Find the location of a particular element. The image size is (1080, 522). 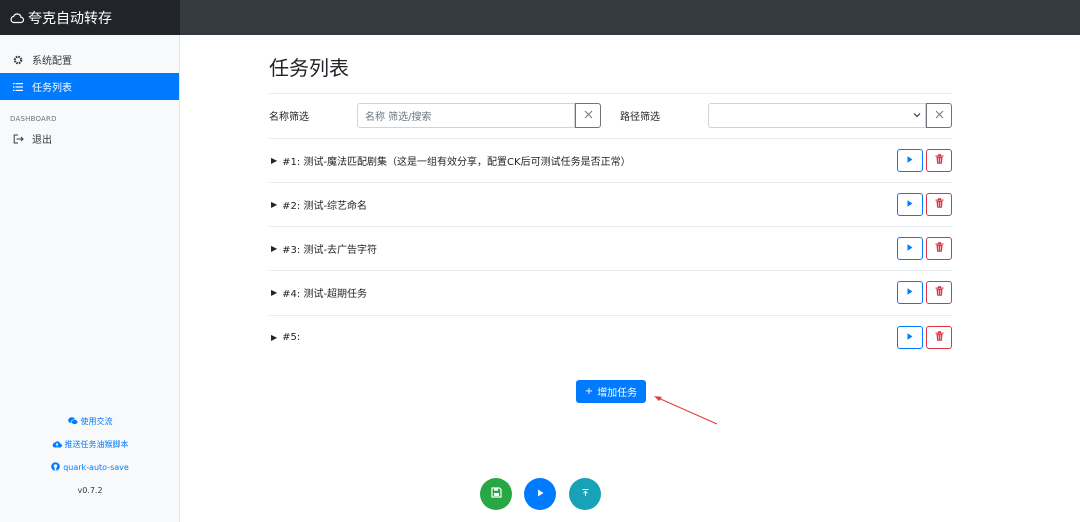

footer-link-label: quark-auto-save is located at coordinates (96, 467).